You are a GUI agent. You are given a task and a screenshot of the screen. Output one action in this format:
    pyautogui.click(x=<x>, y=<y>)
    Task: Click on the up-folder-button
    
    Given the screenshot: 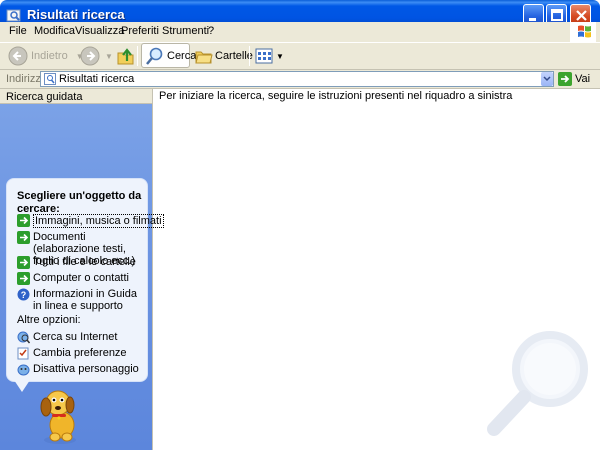 What is the action you would take?
    pyautogui.click(x=126, y=56)
    